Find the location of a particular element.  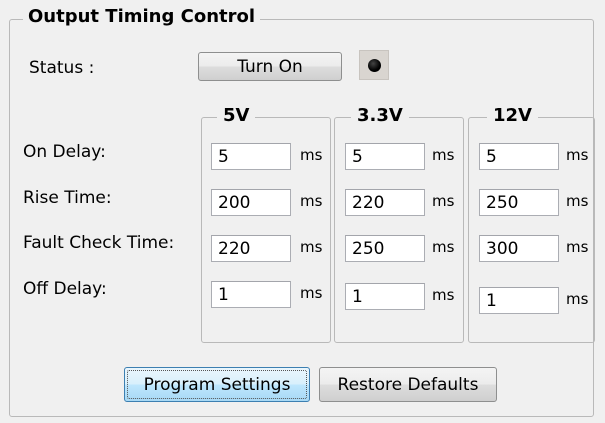

off-delay-label: Off Delay: is located at coordinates (65, 289).